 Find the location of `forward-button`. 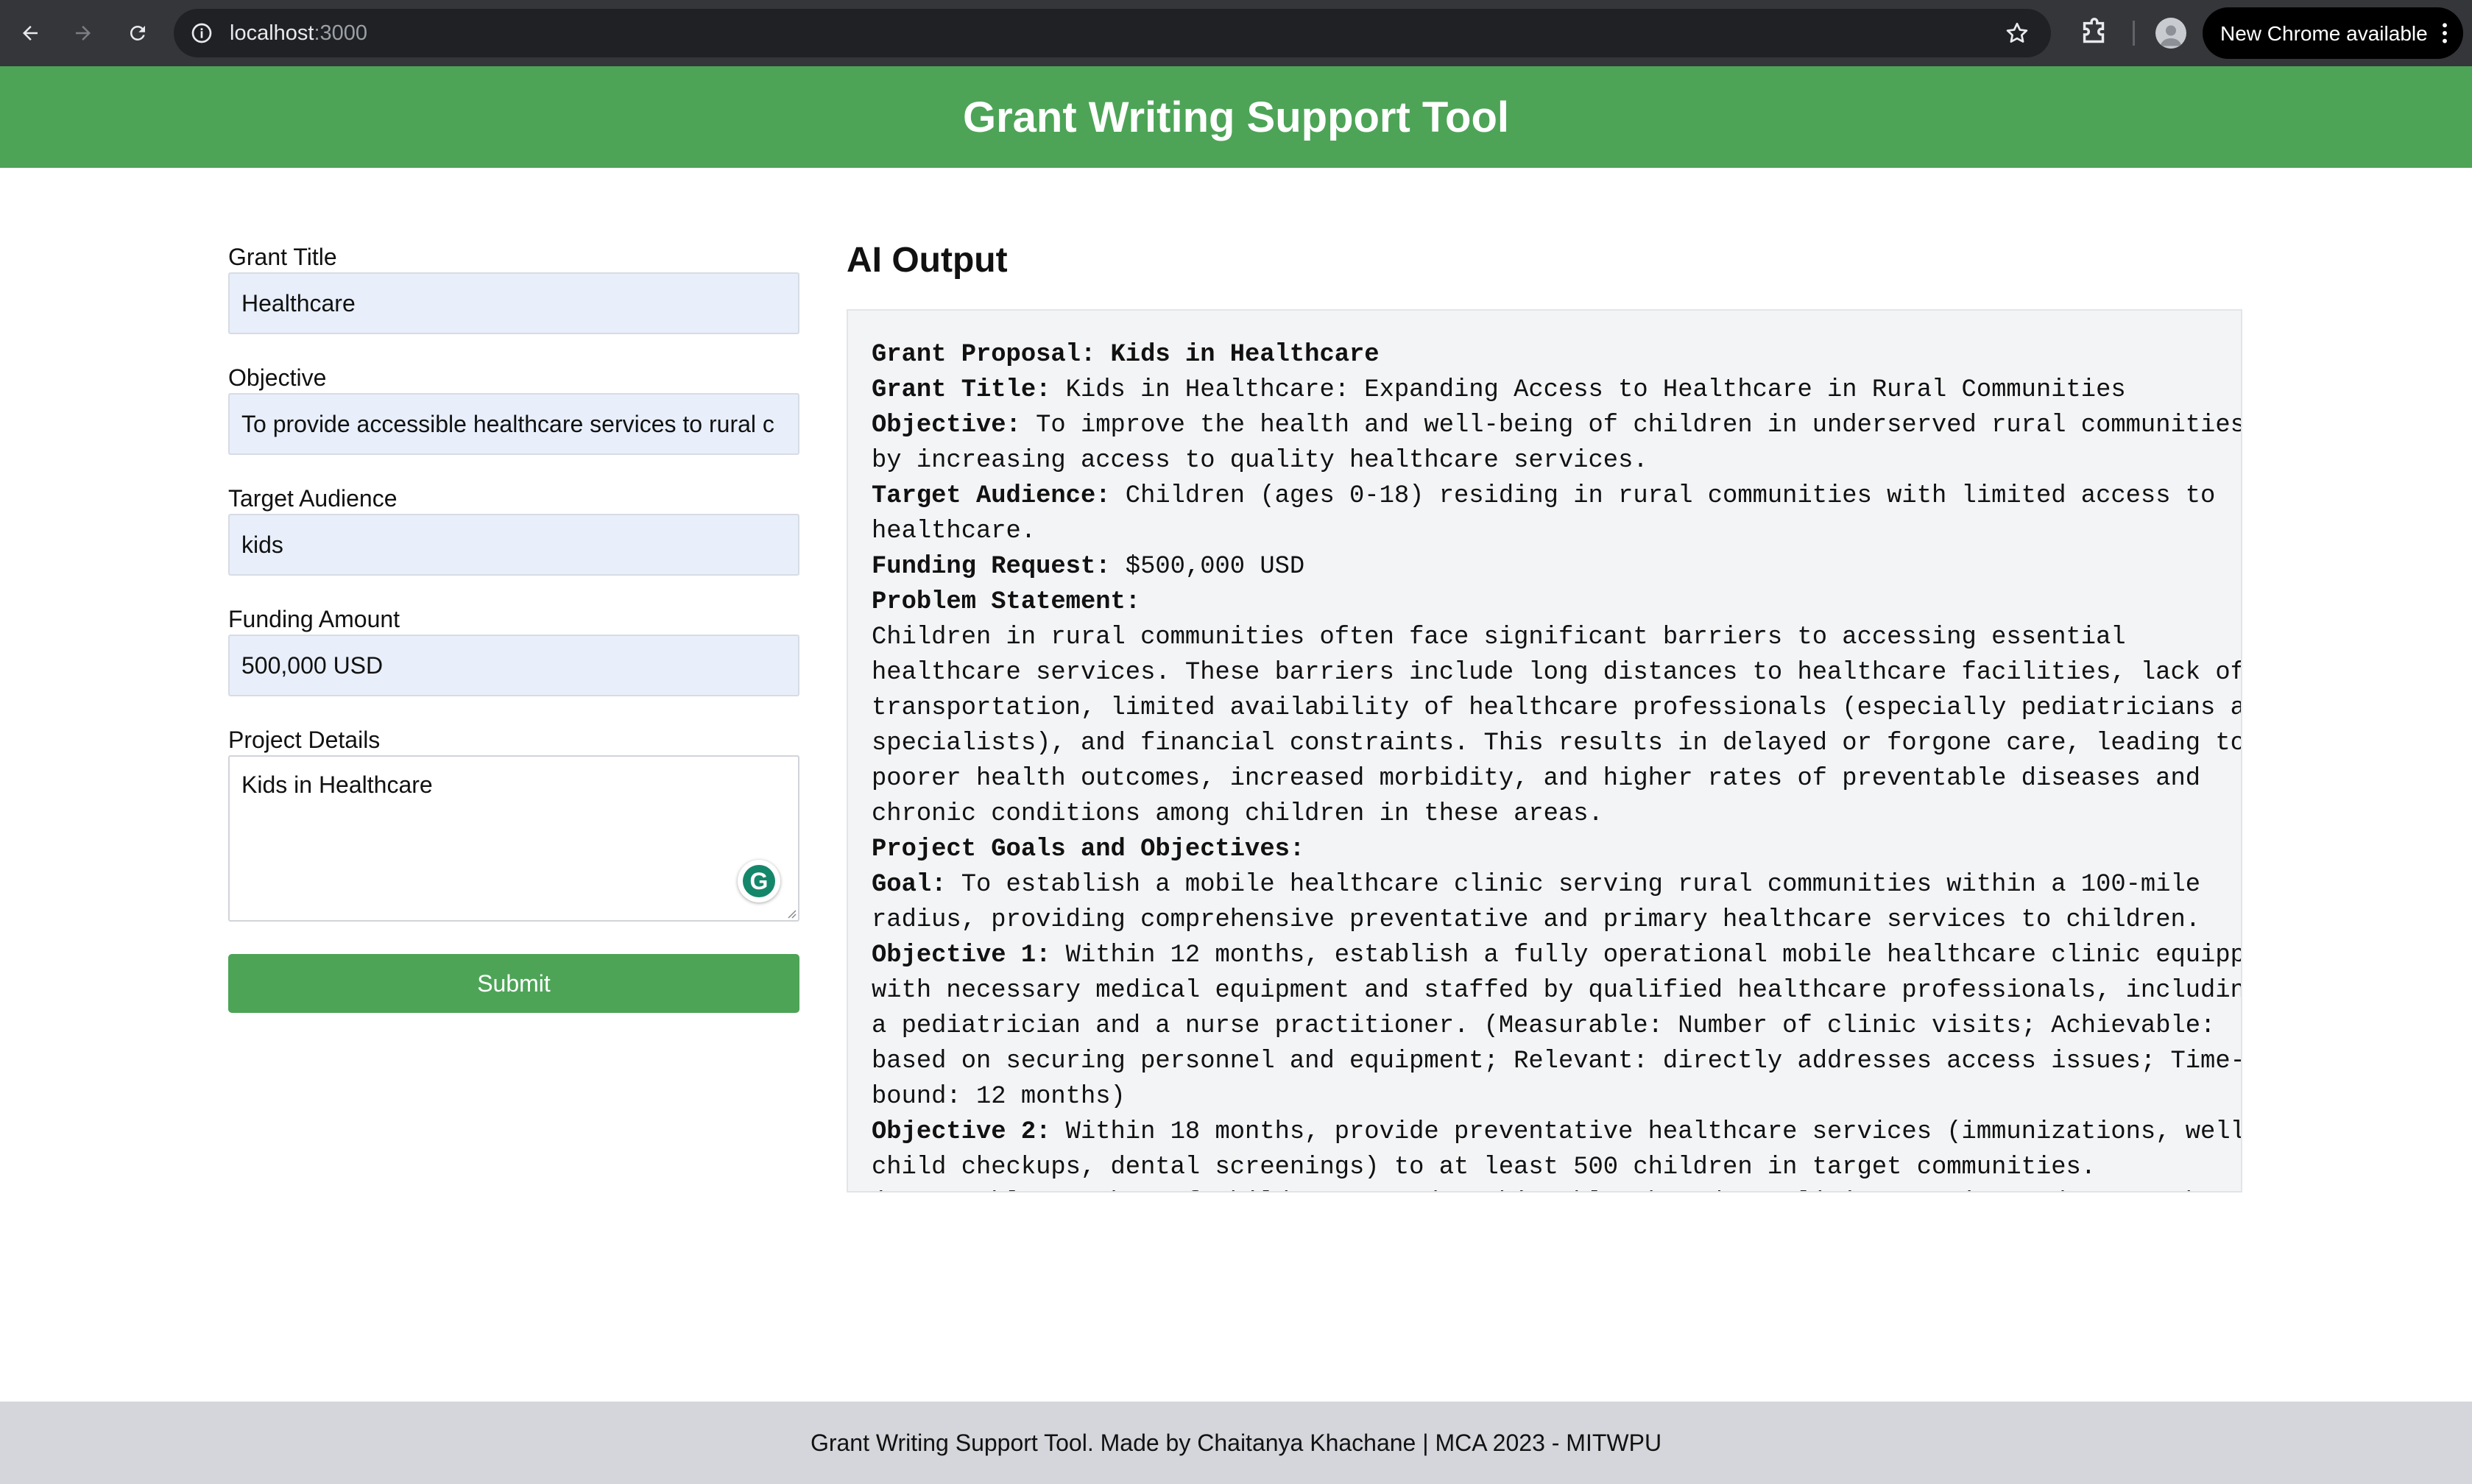

forward-button is located at coordinates (83, 33).